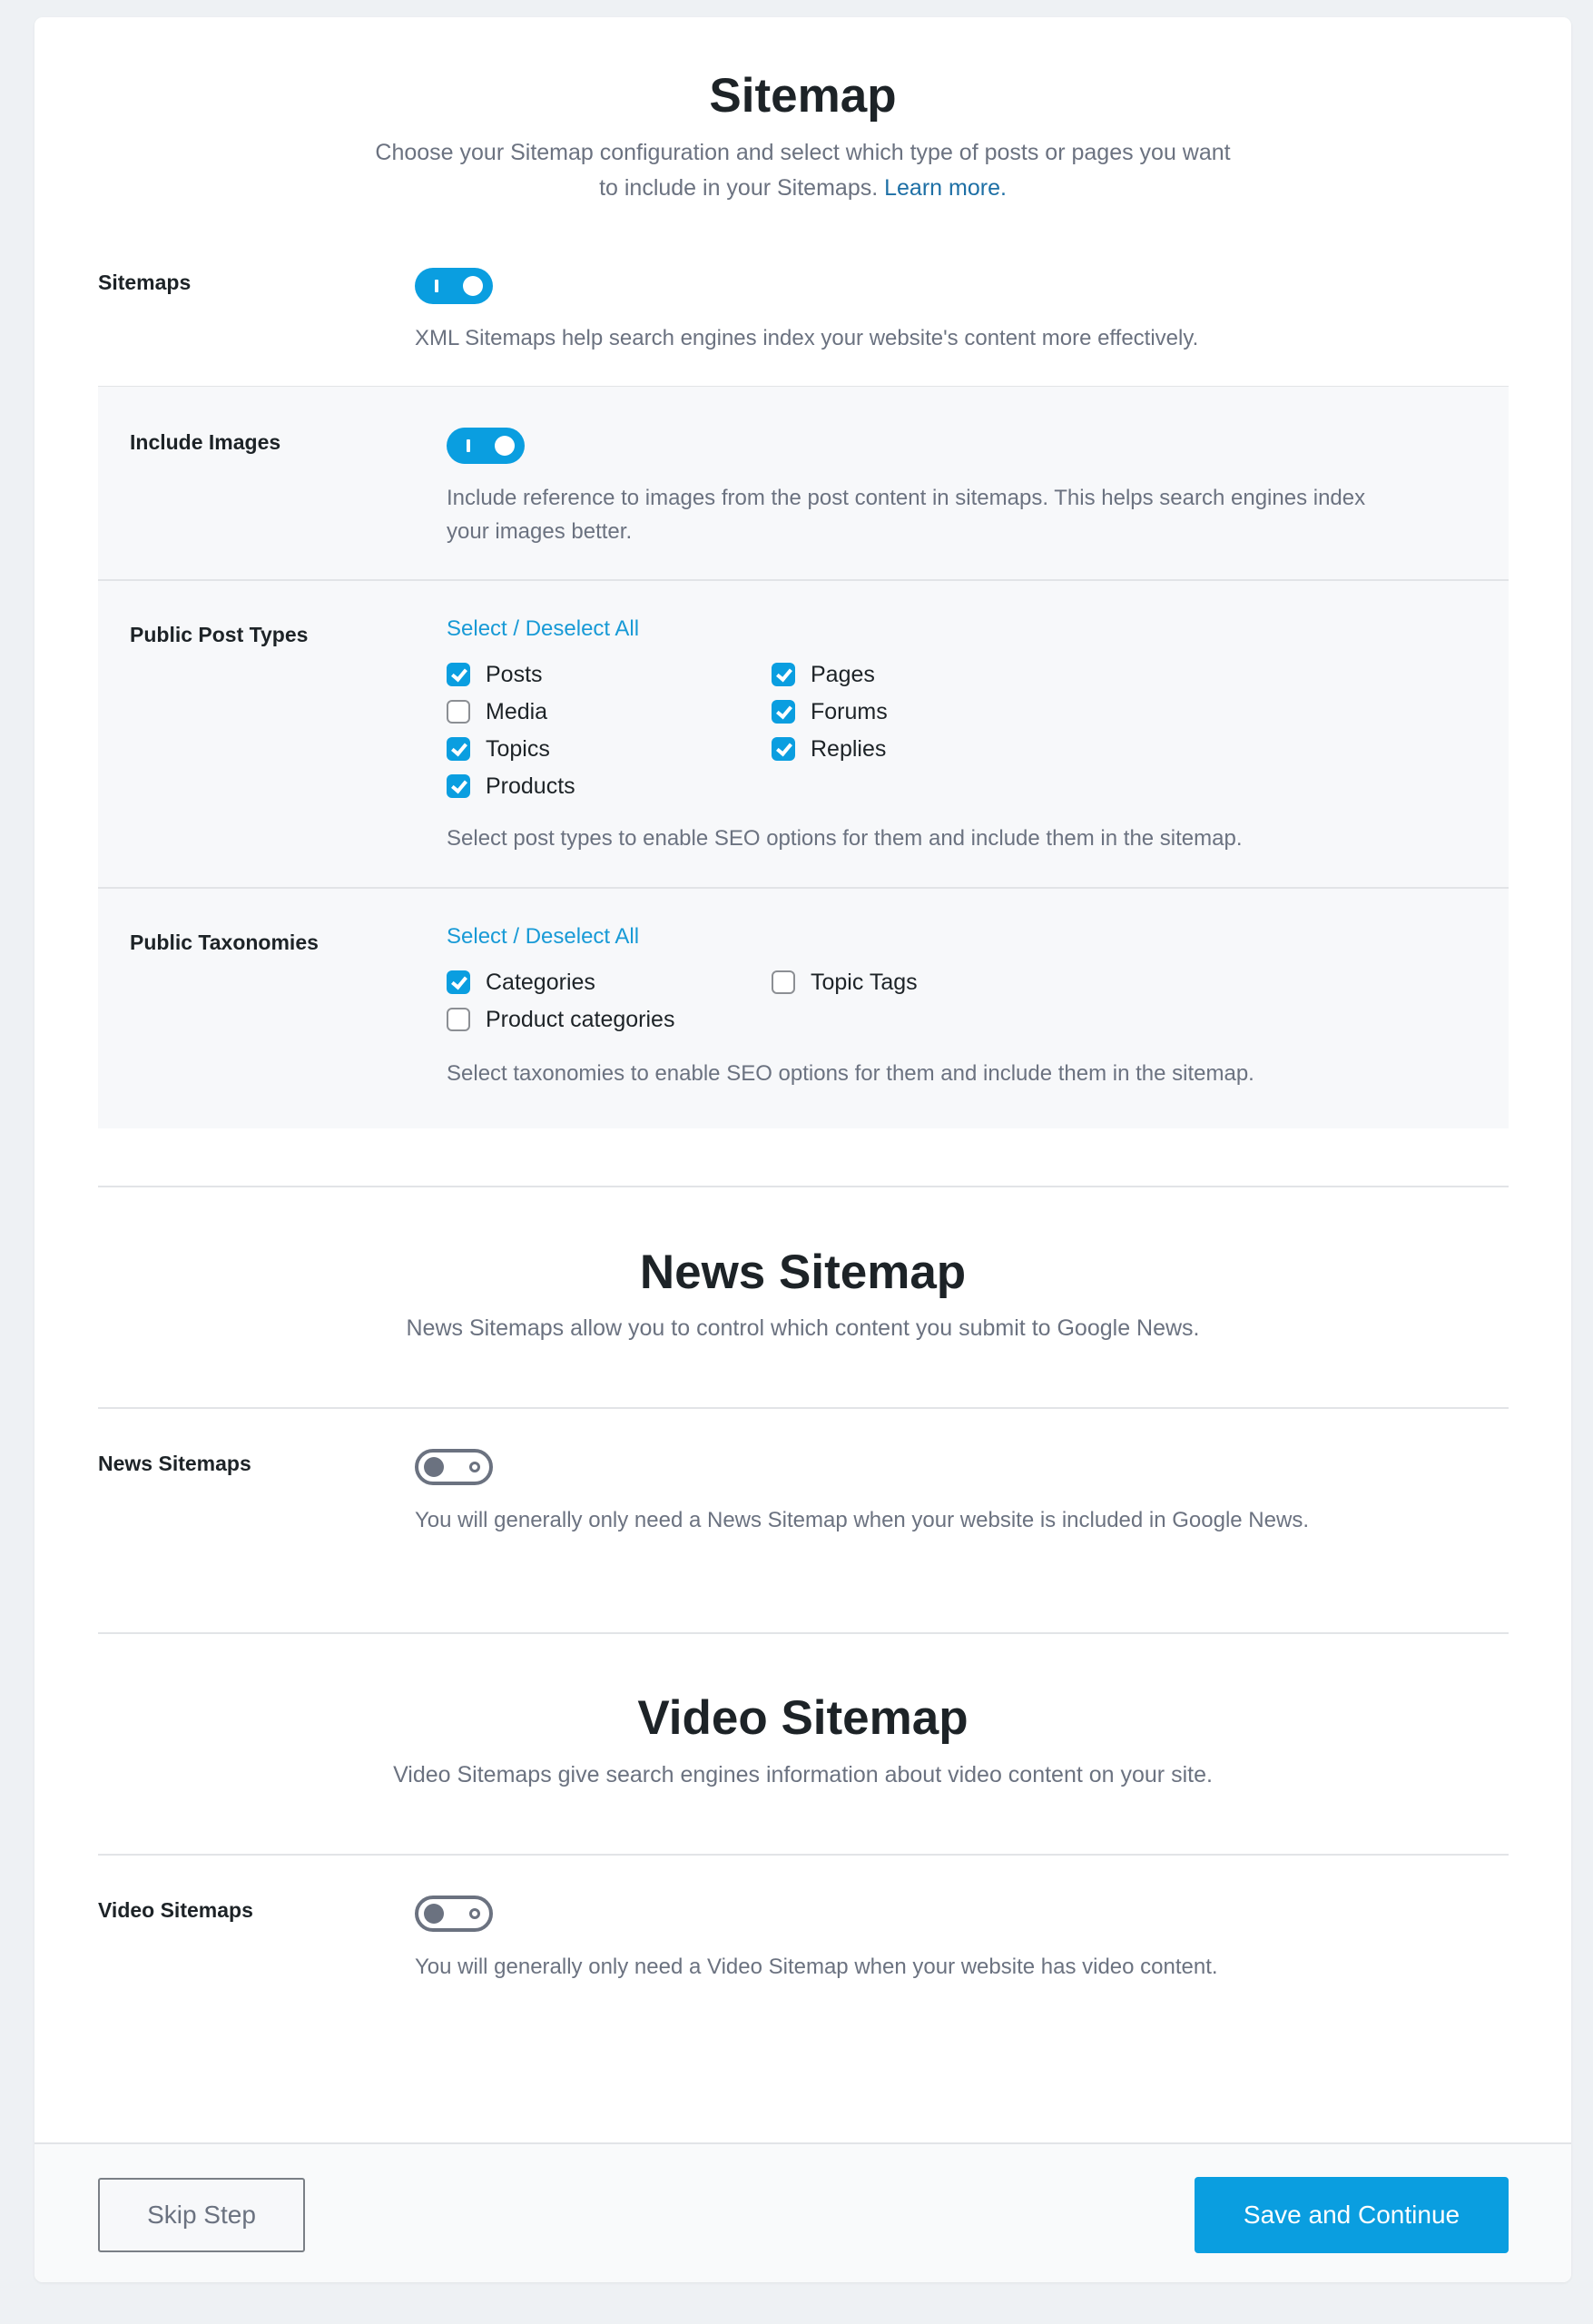 The height and width of the screenshot is (2324, 1593). I want to click on sitemaps-label: Sitemaps, so click(145, 282).